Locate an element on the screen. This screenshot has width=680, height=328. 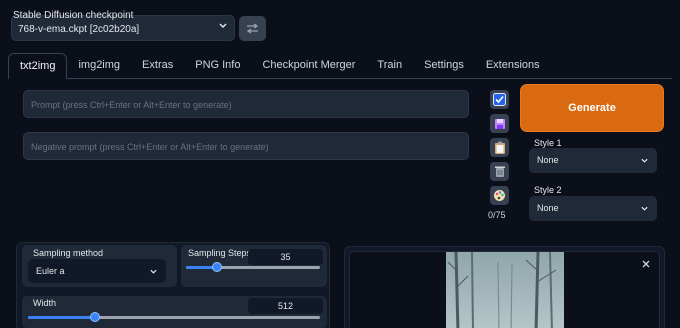
palette-button is located at coordinates (499, 195).